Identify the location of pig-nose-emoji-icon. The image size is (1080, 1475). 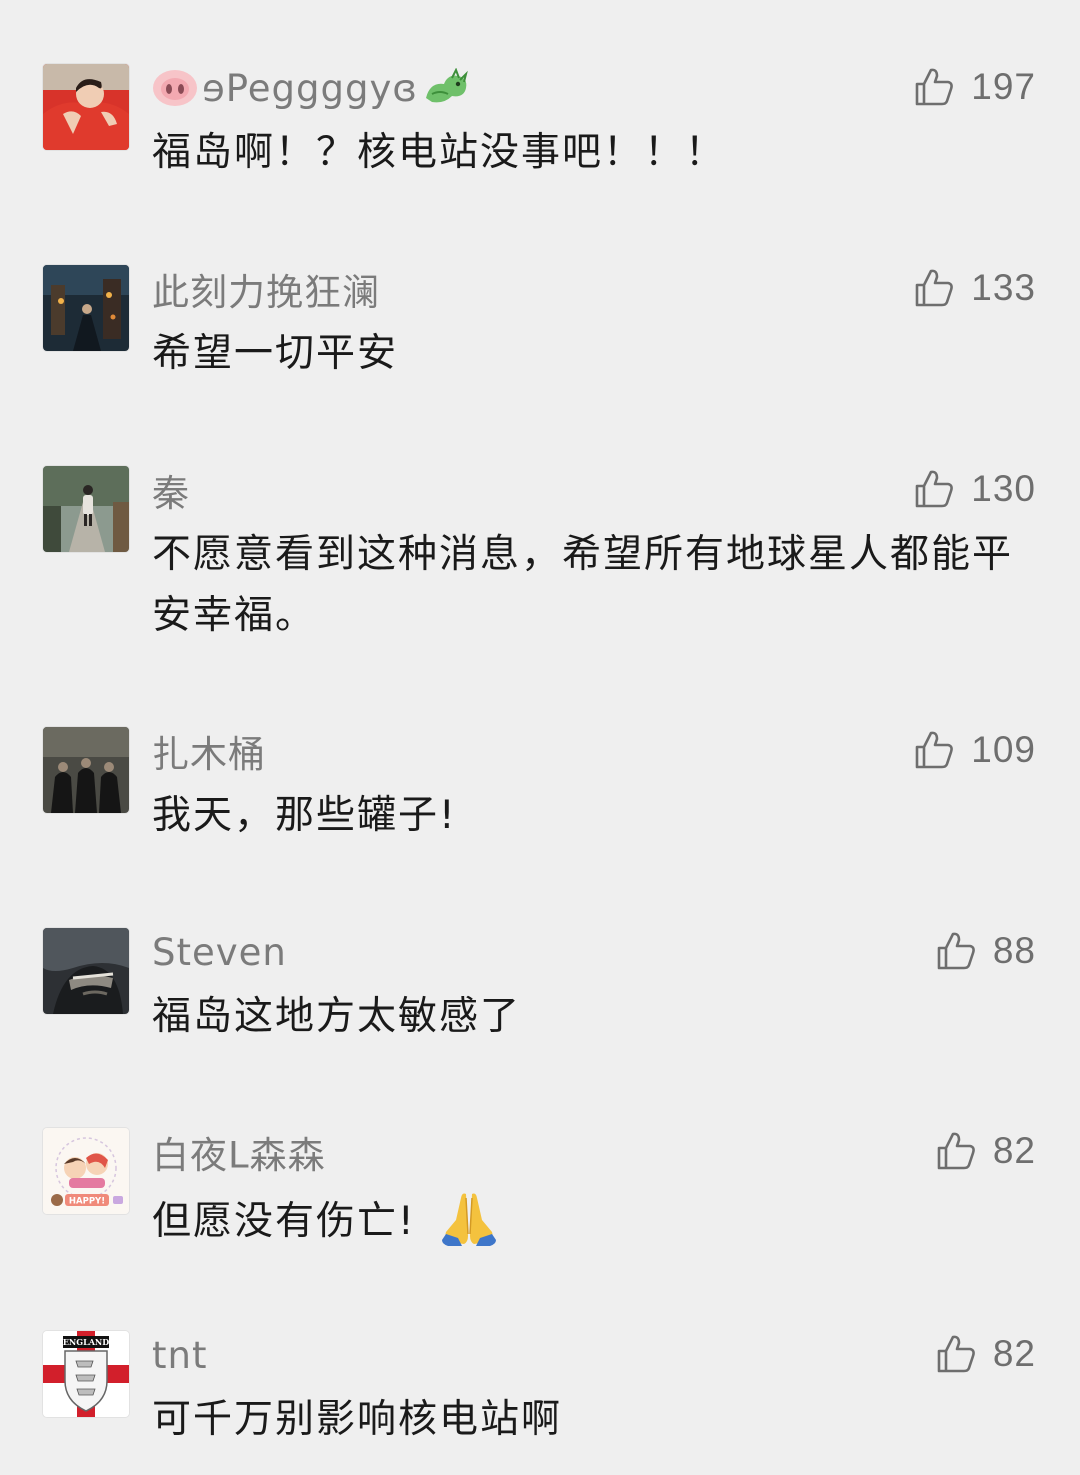
(175, 88).